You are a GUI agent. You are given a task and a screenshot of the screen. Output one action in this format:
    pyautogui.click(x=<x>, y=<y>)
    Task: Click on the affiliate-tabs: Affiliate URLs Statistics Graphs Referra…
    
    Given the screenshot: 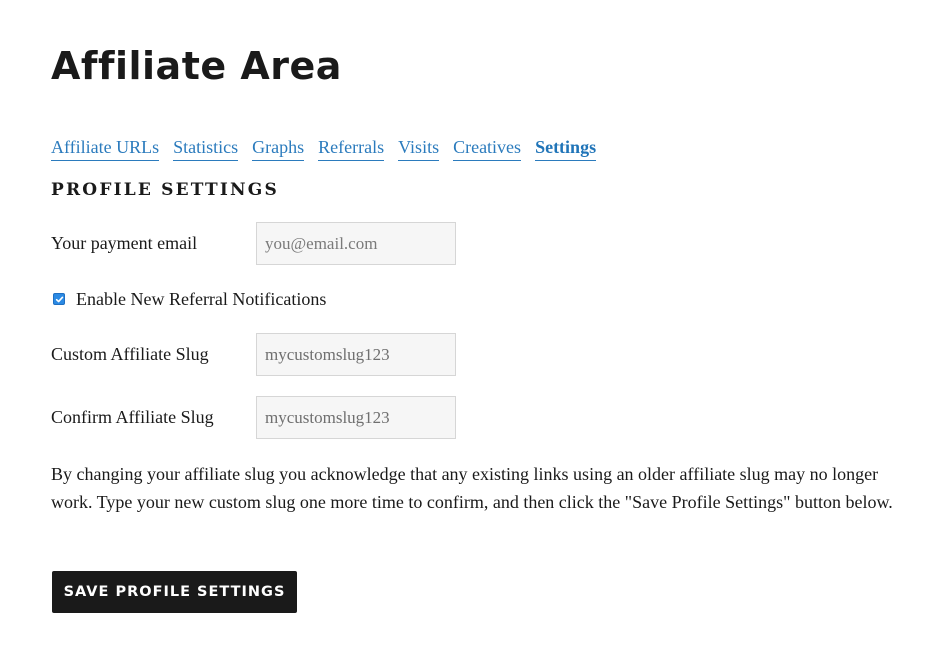 What is the action you would take?
    pyautogui.click(x=324, y=147)
    